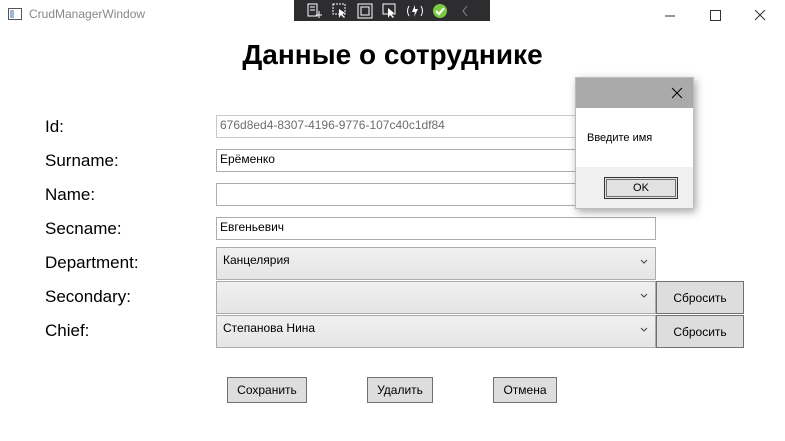  What do you see at coordinates (641, 188) in the screenshot?
I see `ok-button: OK` at bounding box center [641, 188].